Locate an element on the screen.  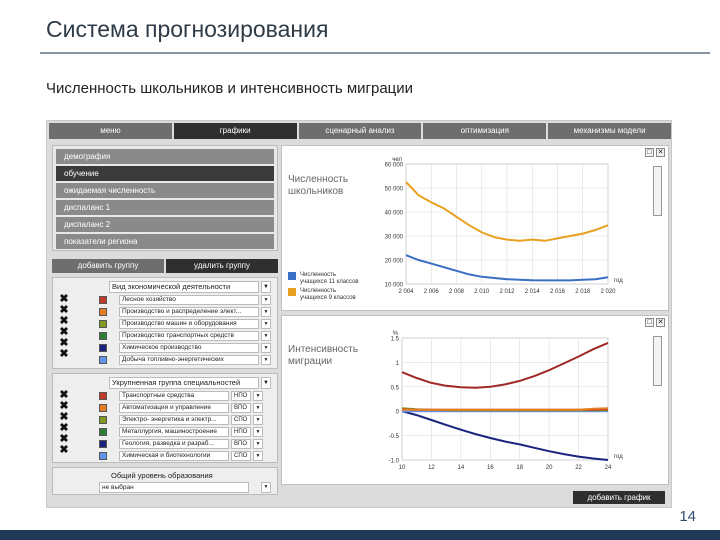
tab-charts: графики is located at coordinates (235, 131).